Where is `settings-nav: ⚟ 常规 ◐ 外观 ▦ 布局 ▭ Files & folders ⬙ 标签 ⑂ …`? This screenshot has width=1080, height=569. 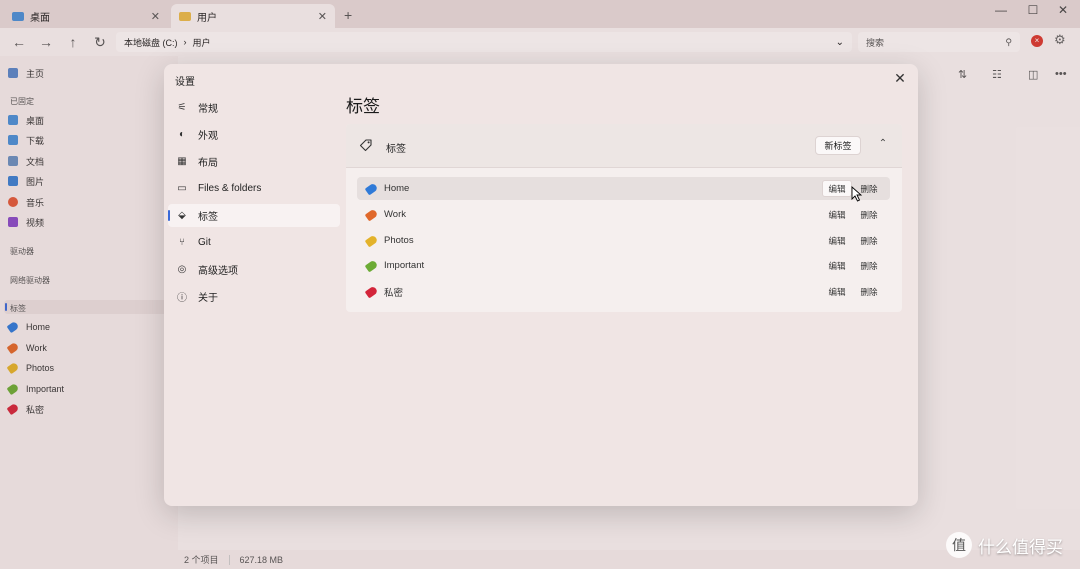
settings-nav: ⚟ 常规 ◐ 外观 ▦ 布局 ▭ Files & folders ⬙ 标签 ⑂ … is located at coordinates (254, 204).